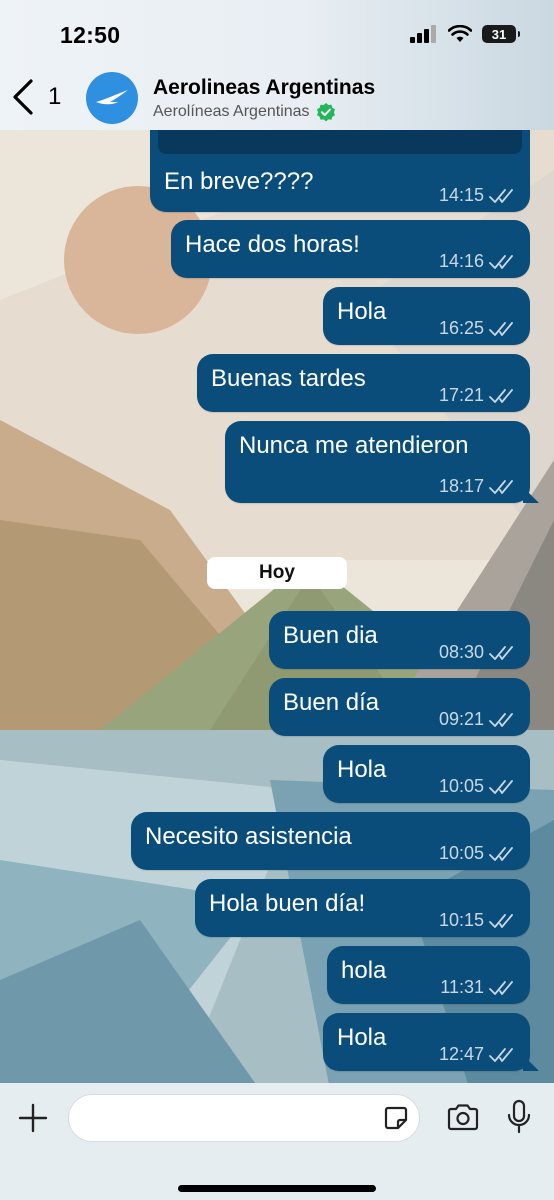 This screenshot has height=1200, width=554. I want to click on sticker-button, so click(396, 1120).